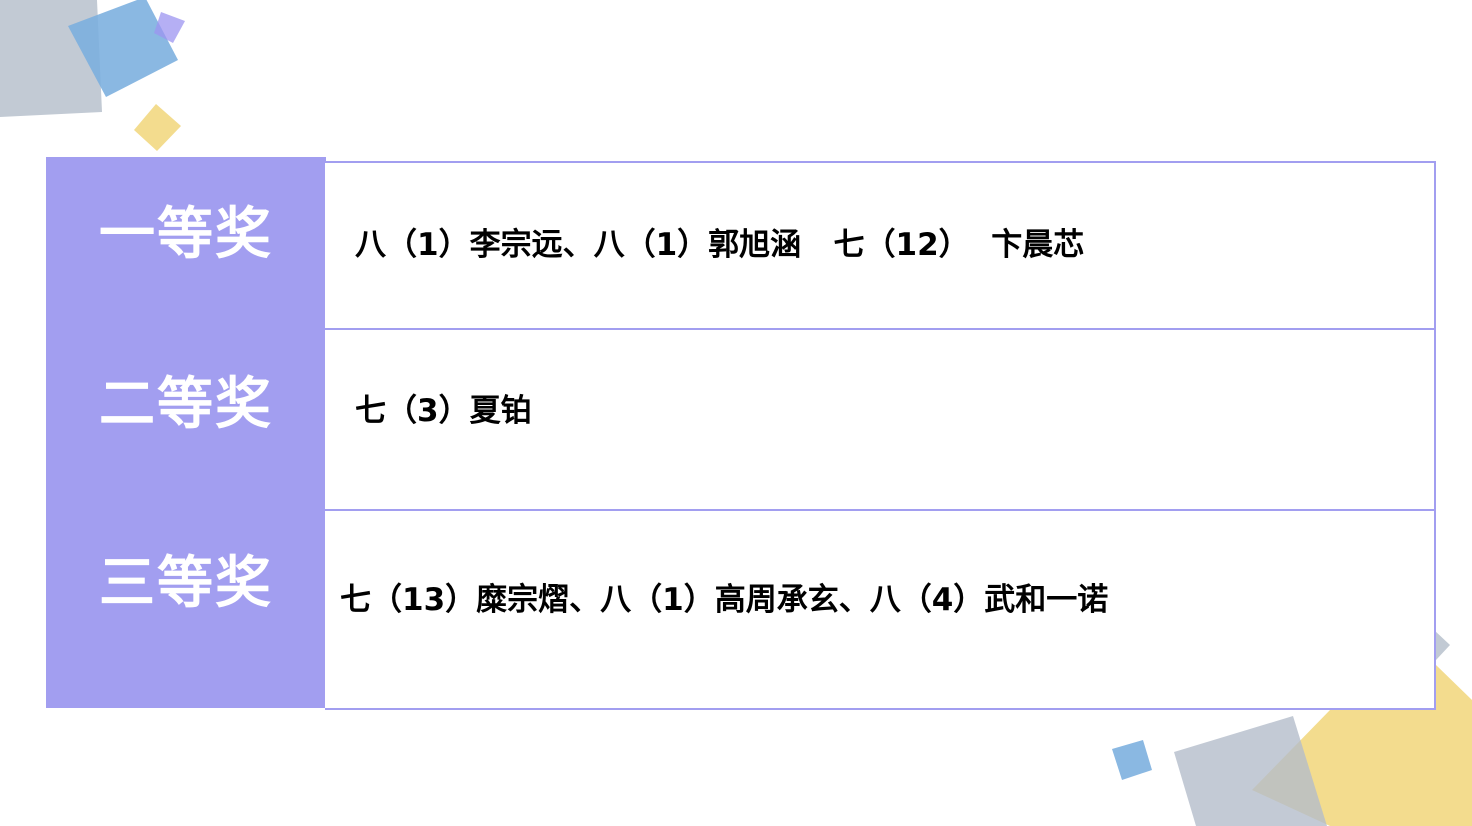 Image resolution: width=1472 pixels, height=826 pixels. What do you see at coordinates (186, 404) in the screenshot?
I see `award-label-second: 二等奖` at bounding box center [186, 404].